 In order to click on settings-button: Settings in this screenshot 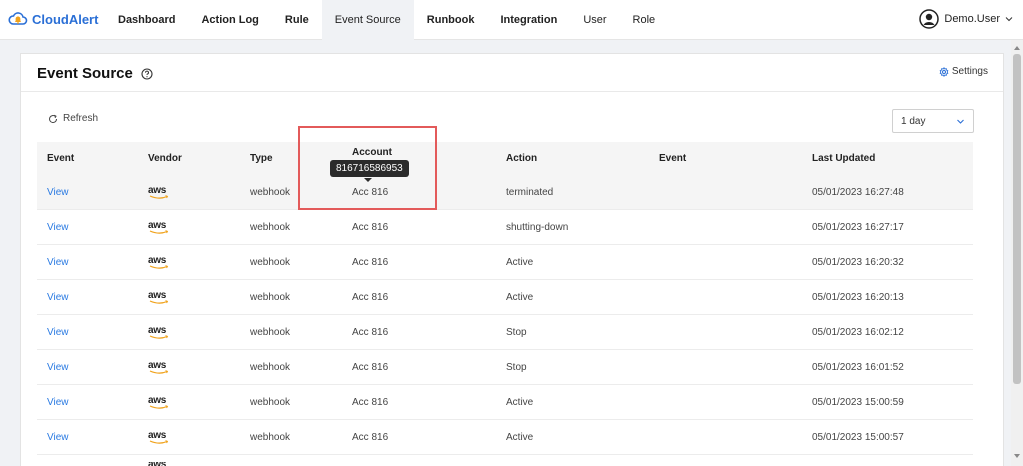, I will do `click(963, 71)`.